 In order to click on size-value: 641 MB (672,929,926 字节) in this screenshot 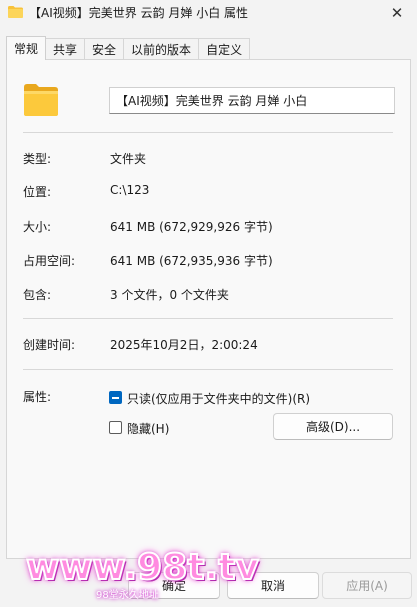, I will do `click(191, 227)`.